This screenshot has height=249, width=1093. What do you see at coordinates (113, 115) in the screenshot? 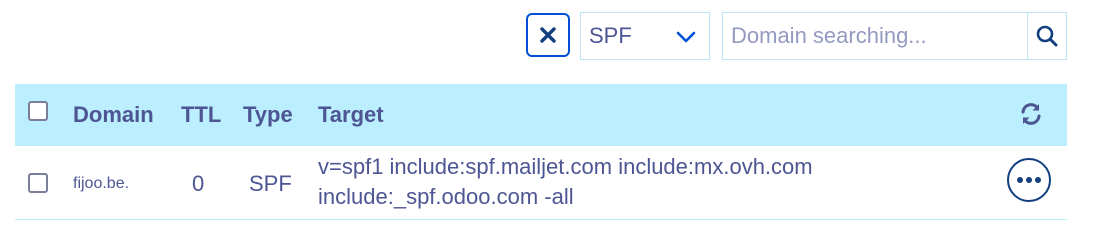
I see `column-header-domain: Domain` at bounding box center [113, 115].